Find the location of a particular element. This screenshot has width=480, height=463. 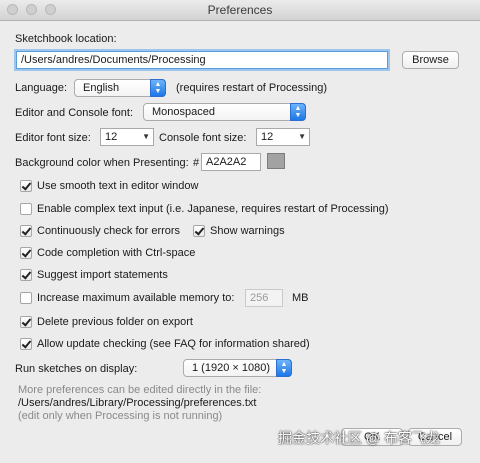

editor-font-size-label: Editor font size: is located at coordinates (53, 138).